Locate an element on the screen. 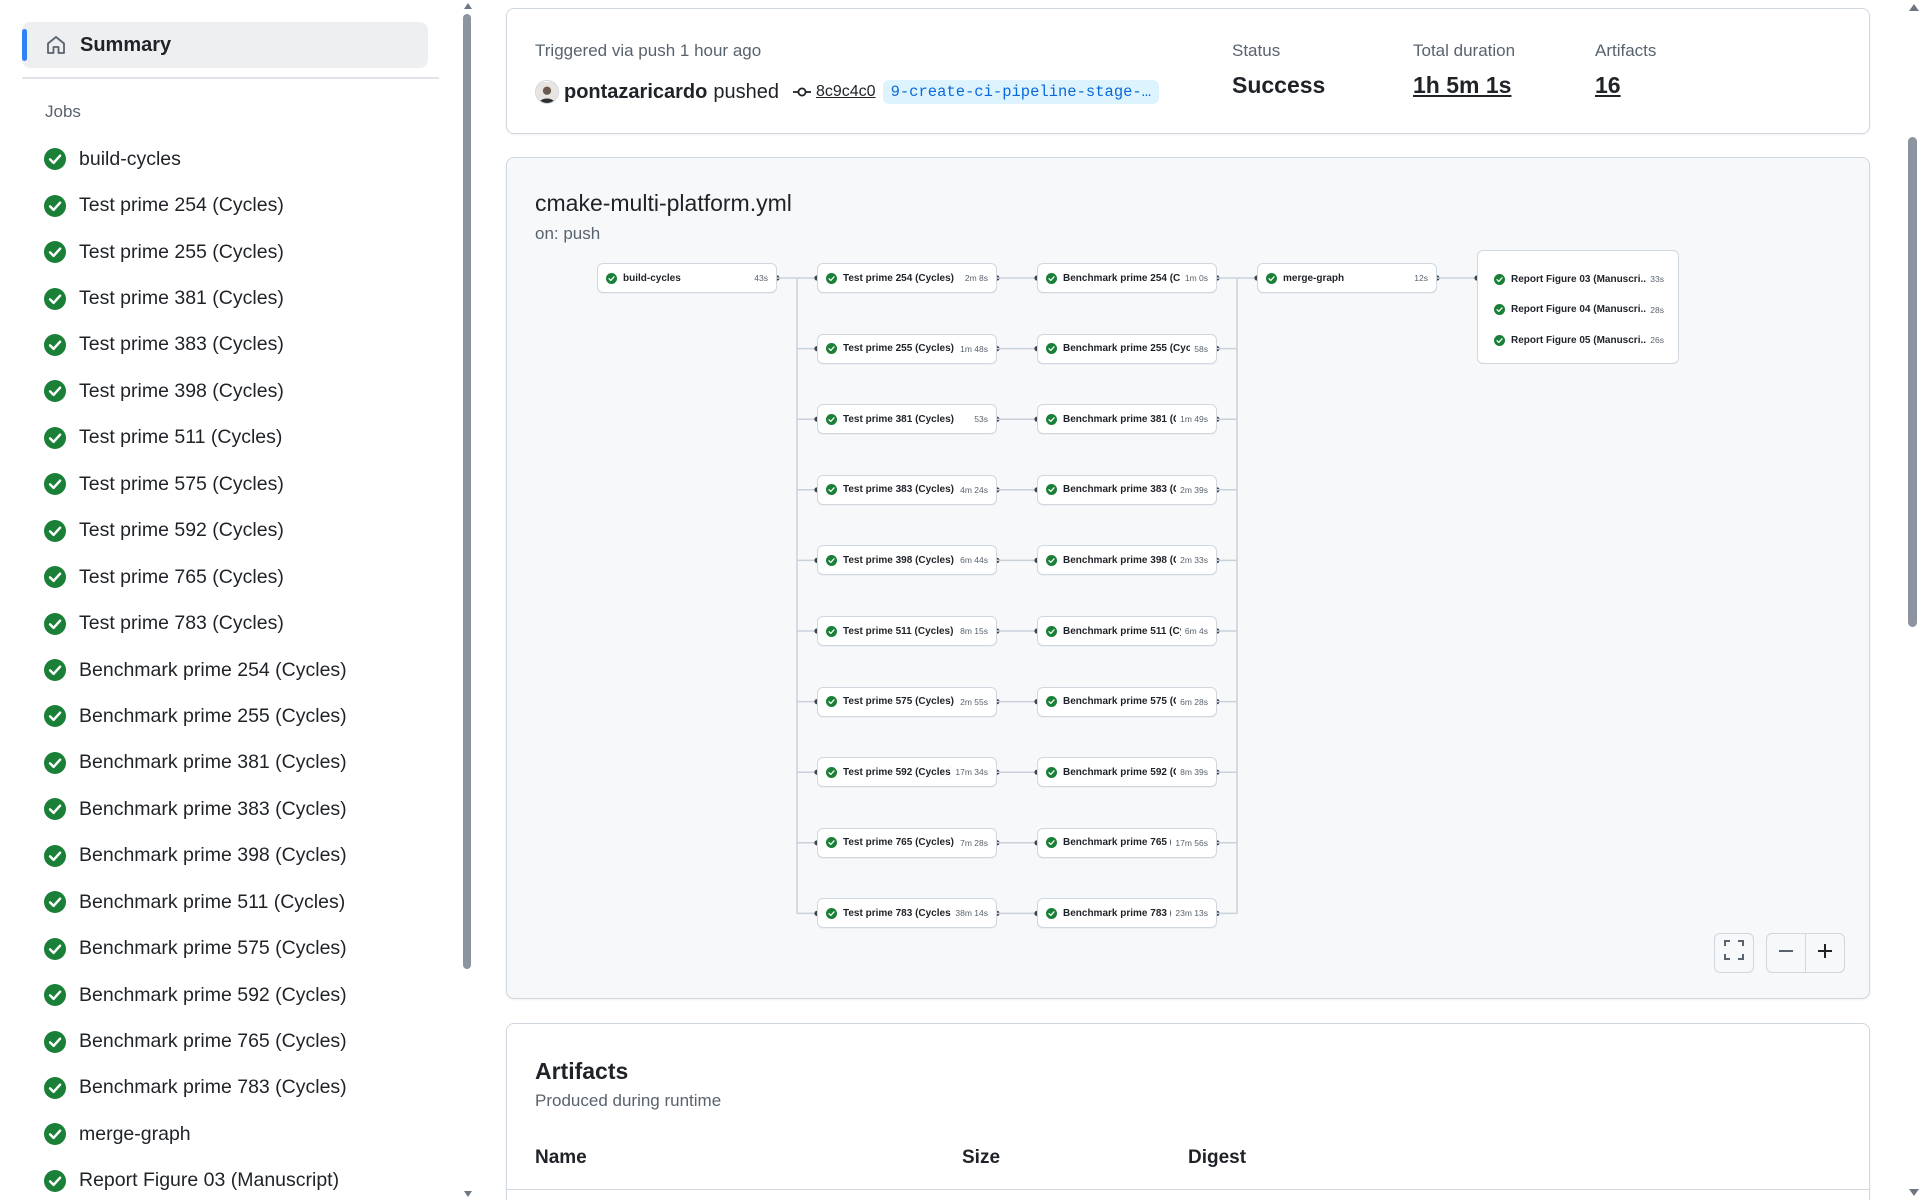  sidebar-job-item: Benchmark prime 254 (Cycles) is located at coordinates (195, 670).